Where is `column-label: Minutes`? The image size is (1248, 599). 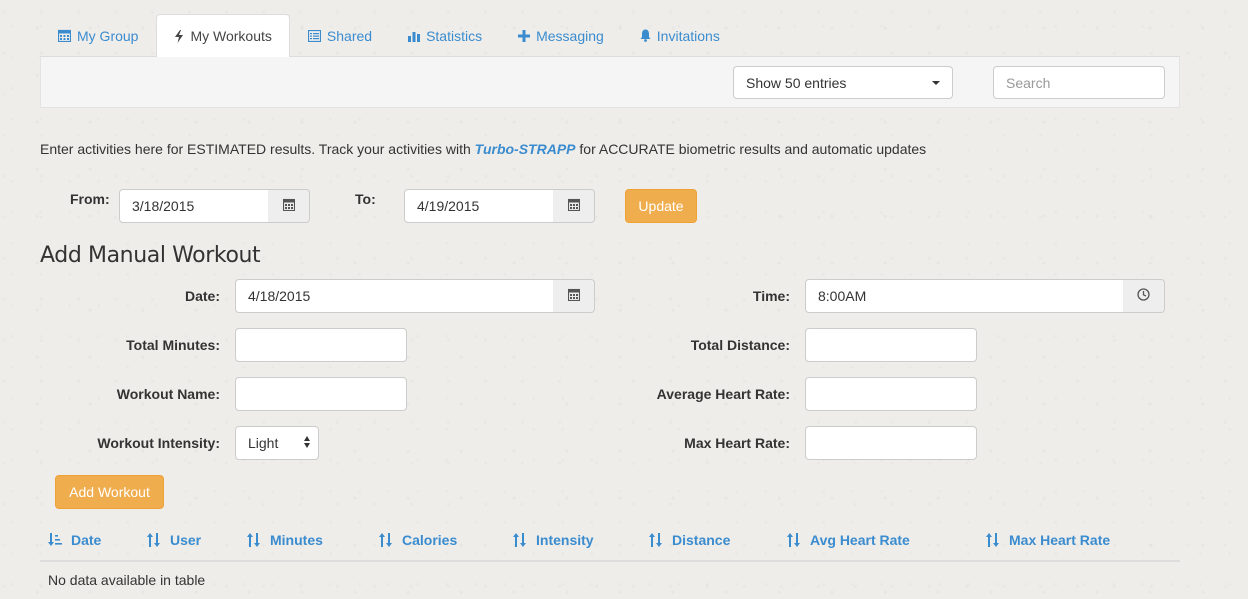
column-label: Minutes is located at coordinates (296, 540).